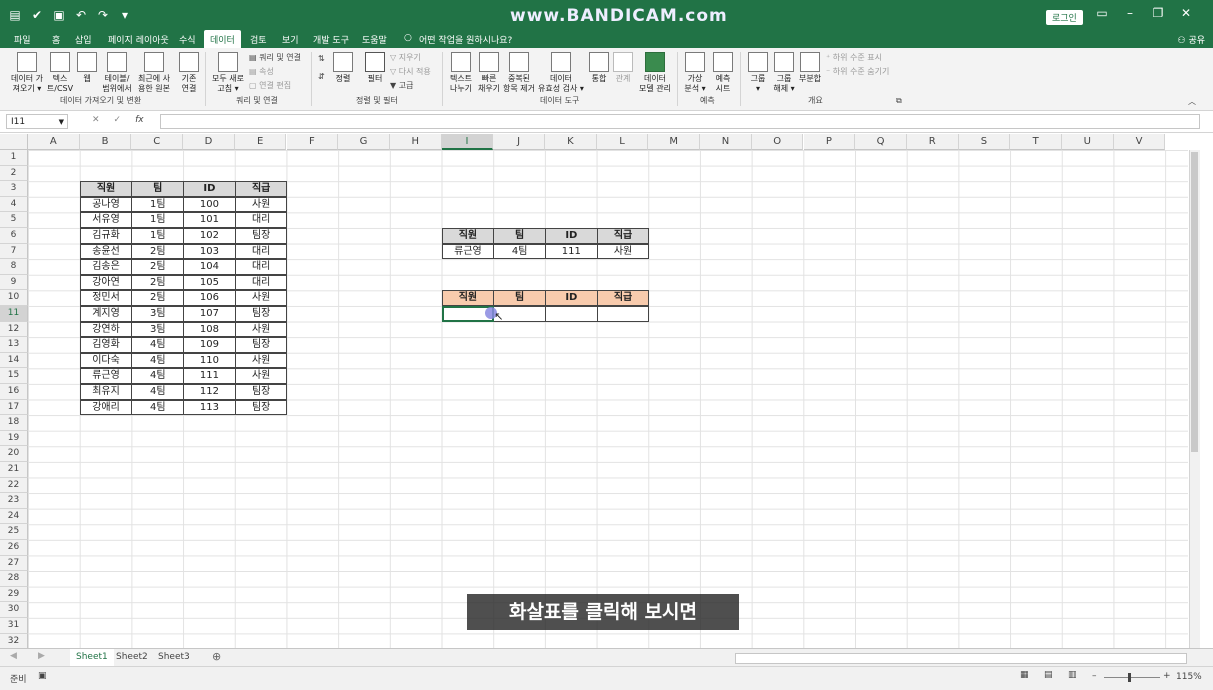  What do you see at coordinates (106, 345) in the screenshot?
I see `cell-b13: 김영화` at bounding box center [106, 345].